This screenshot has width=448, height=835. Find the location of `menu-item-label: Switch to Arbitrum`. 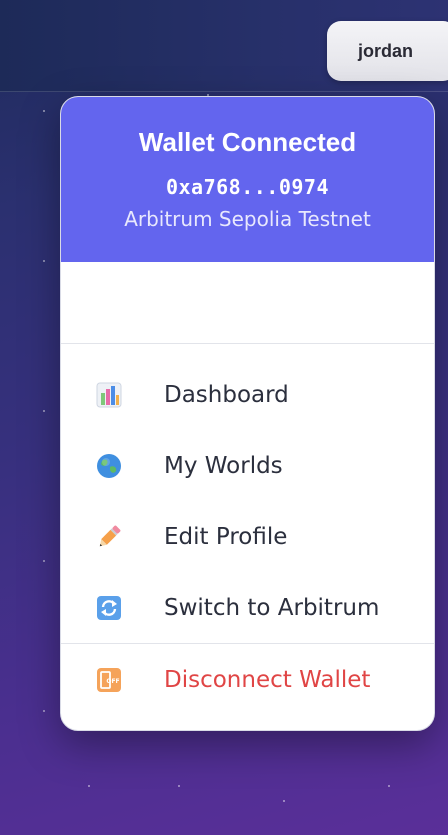

menu-item-label: Switch to Arbitrum is located at coordinates (272, 608).